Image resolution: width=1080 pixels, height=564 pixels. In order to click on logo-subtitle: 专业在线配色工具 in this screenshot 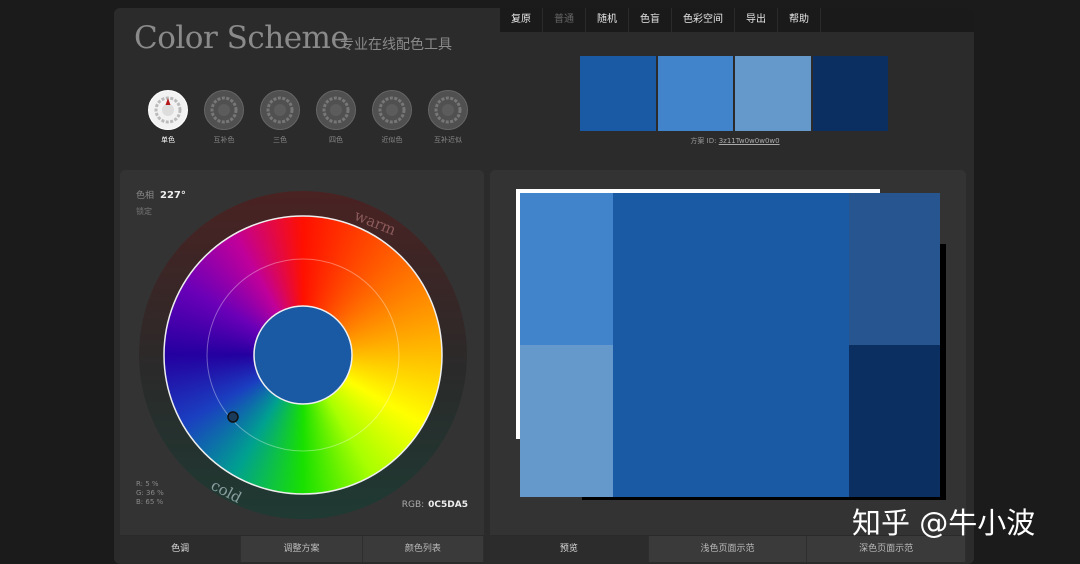, I will do `click(396, 45)`.